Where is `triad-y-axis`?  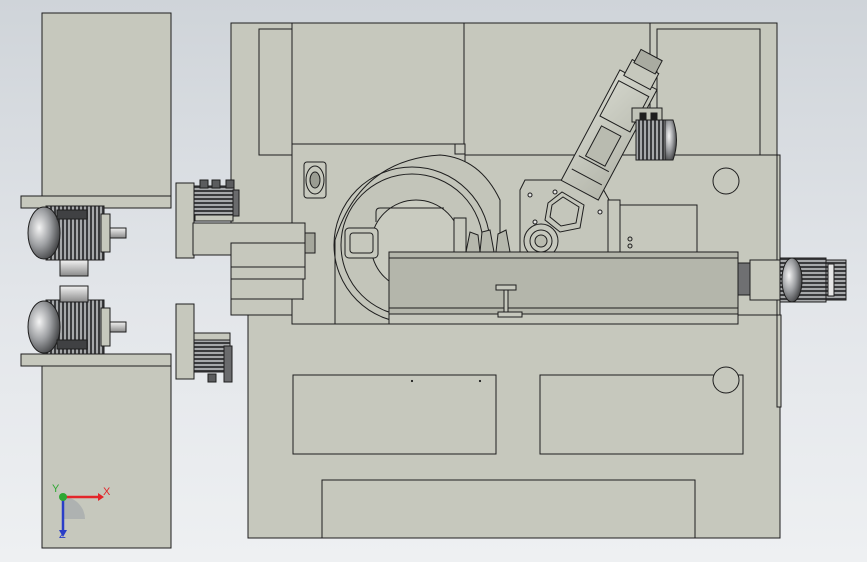
triad-y-axis is located at coordinates (63, 497).